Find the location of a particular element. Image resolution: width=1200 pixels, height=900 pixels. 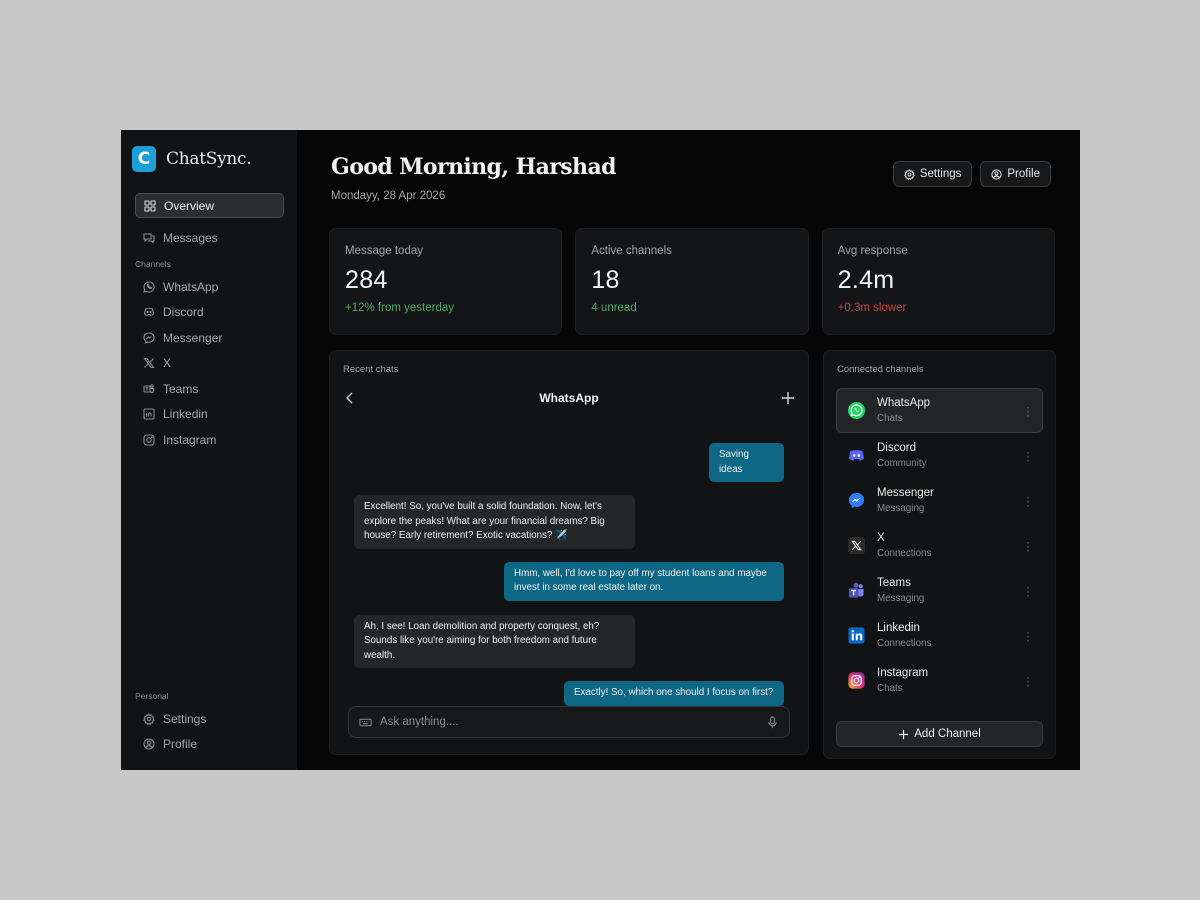

channel-subtitle: Connections is located at coordinates (904, 553).